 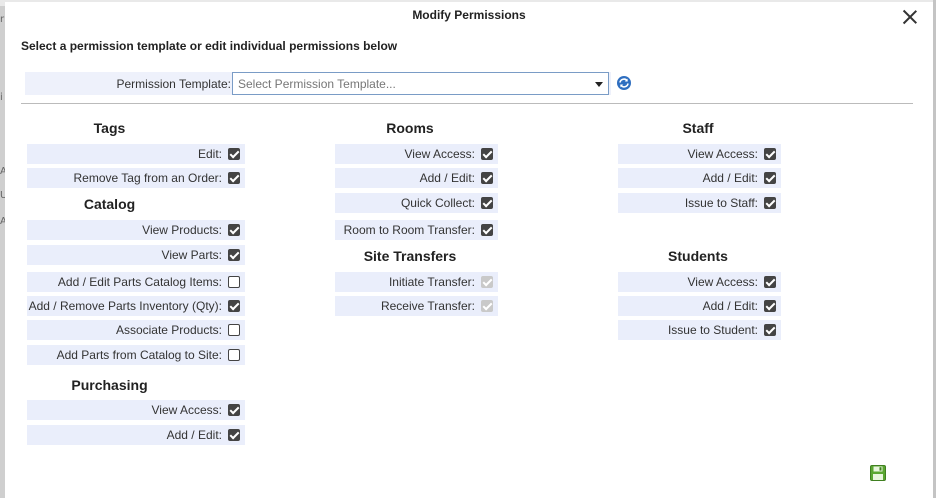 I want to click on permission-row: Edit:, so click(x=136, y=154).